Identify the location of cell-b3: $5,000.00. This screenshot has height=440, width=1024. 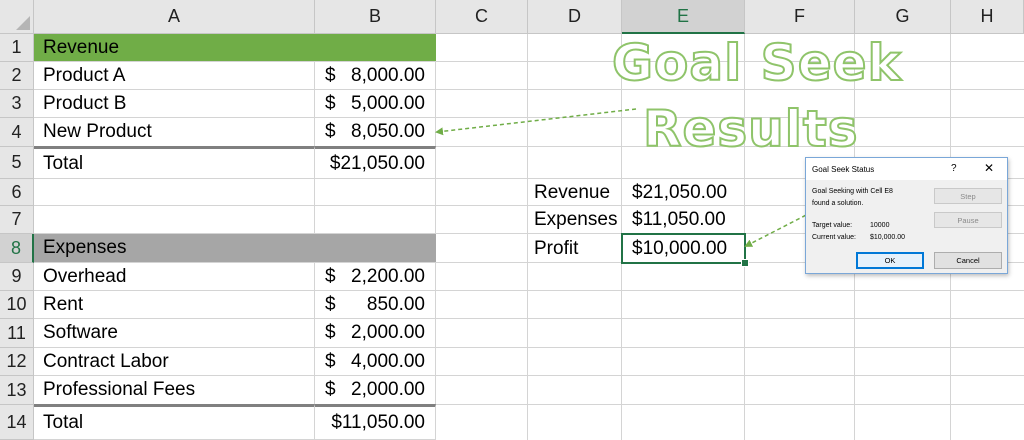
(375, 104).